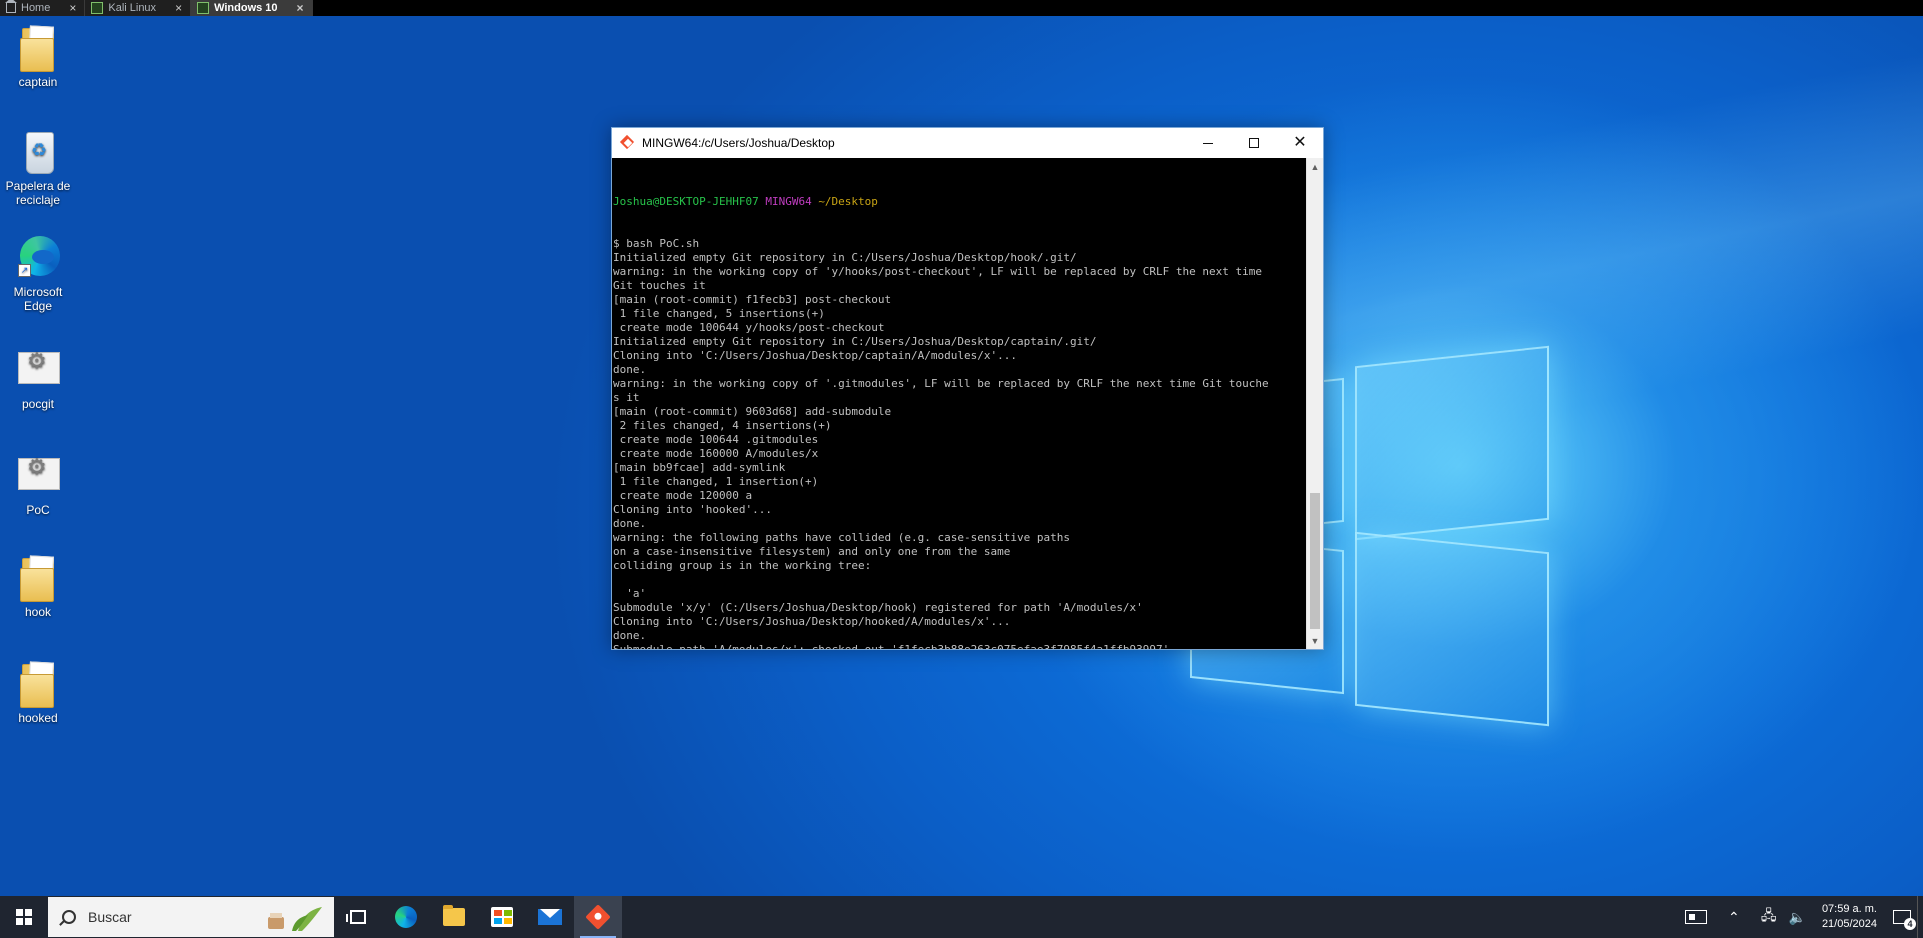  I want to click on search-highlight-icon, so click(295, 919).